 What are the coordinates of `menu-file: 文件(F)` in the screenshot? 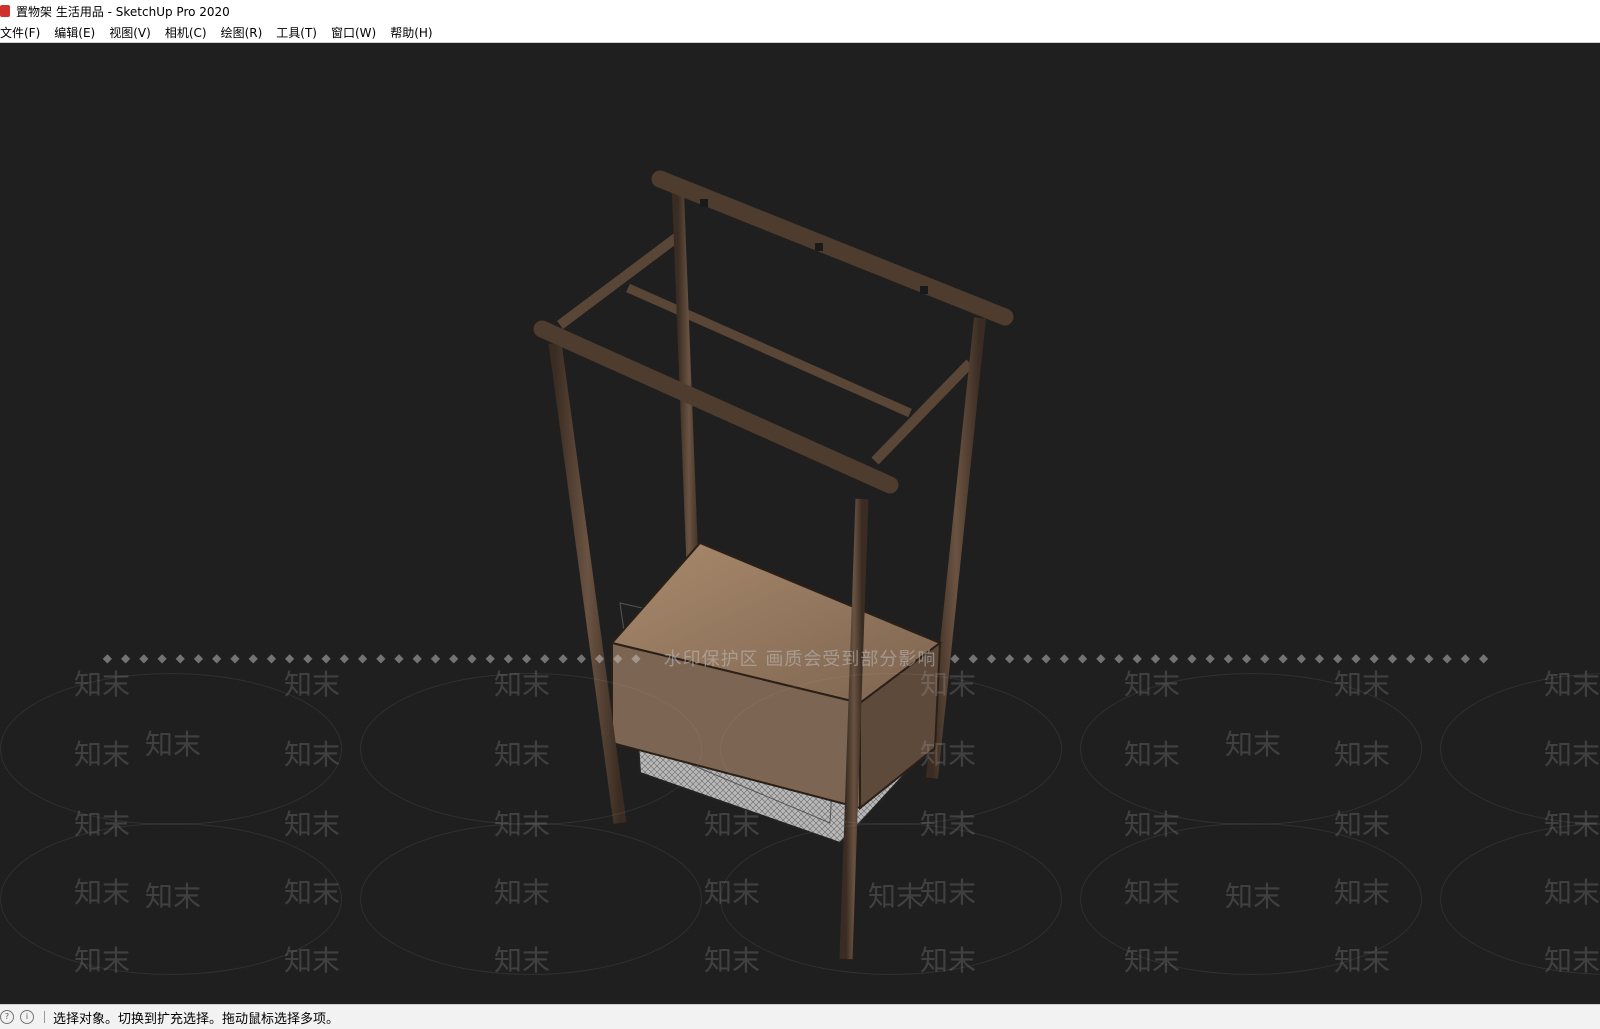 It's located at (23, 32).